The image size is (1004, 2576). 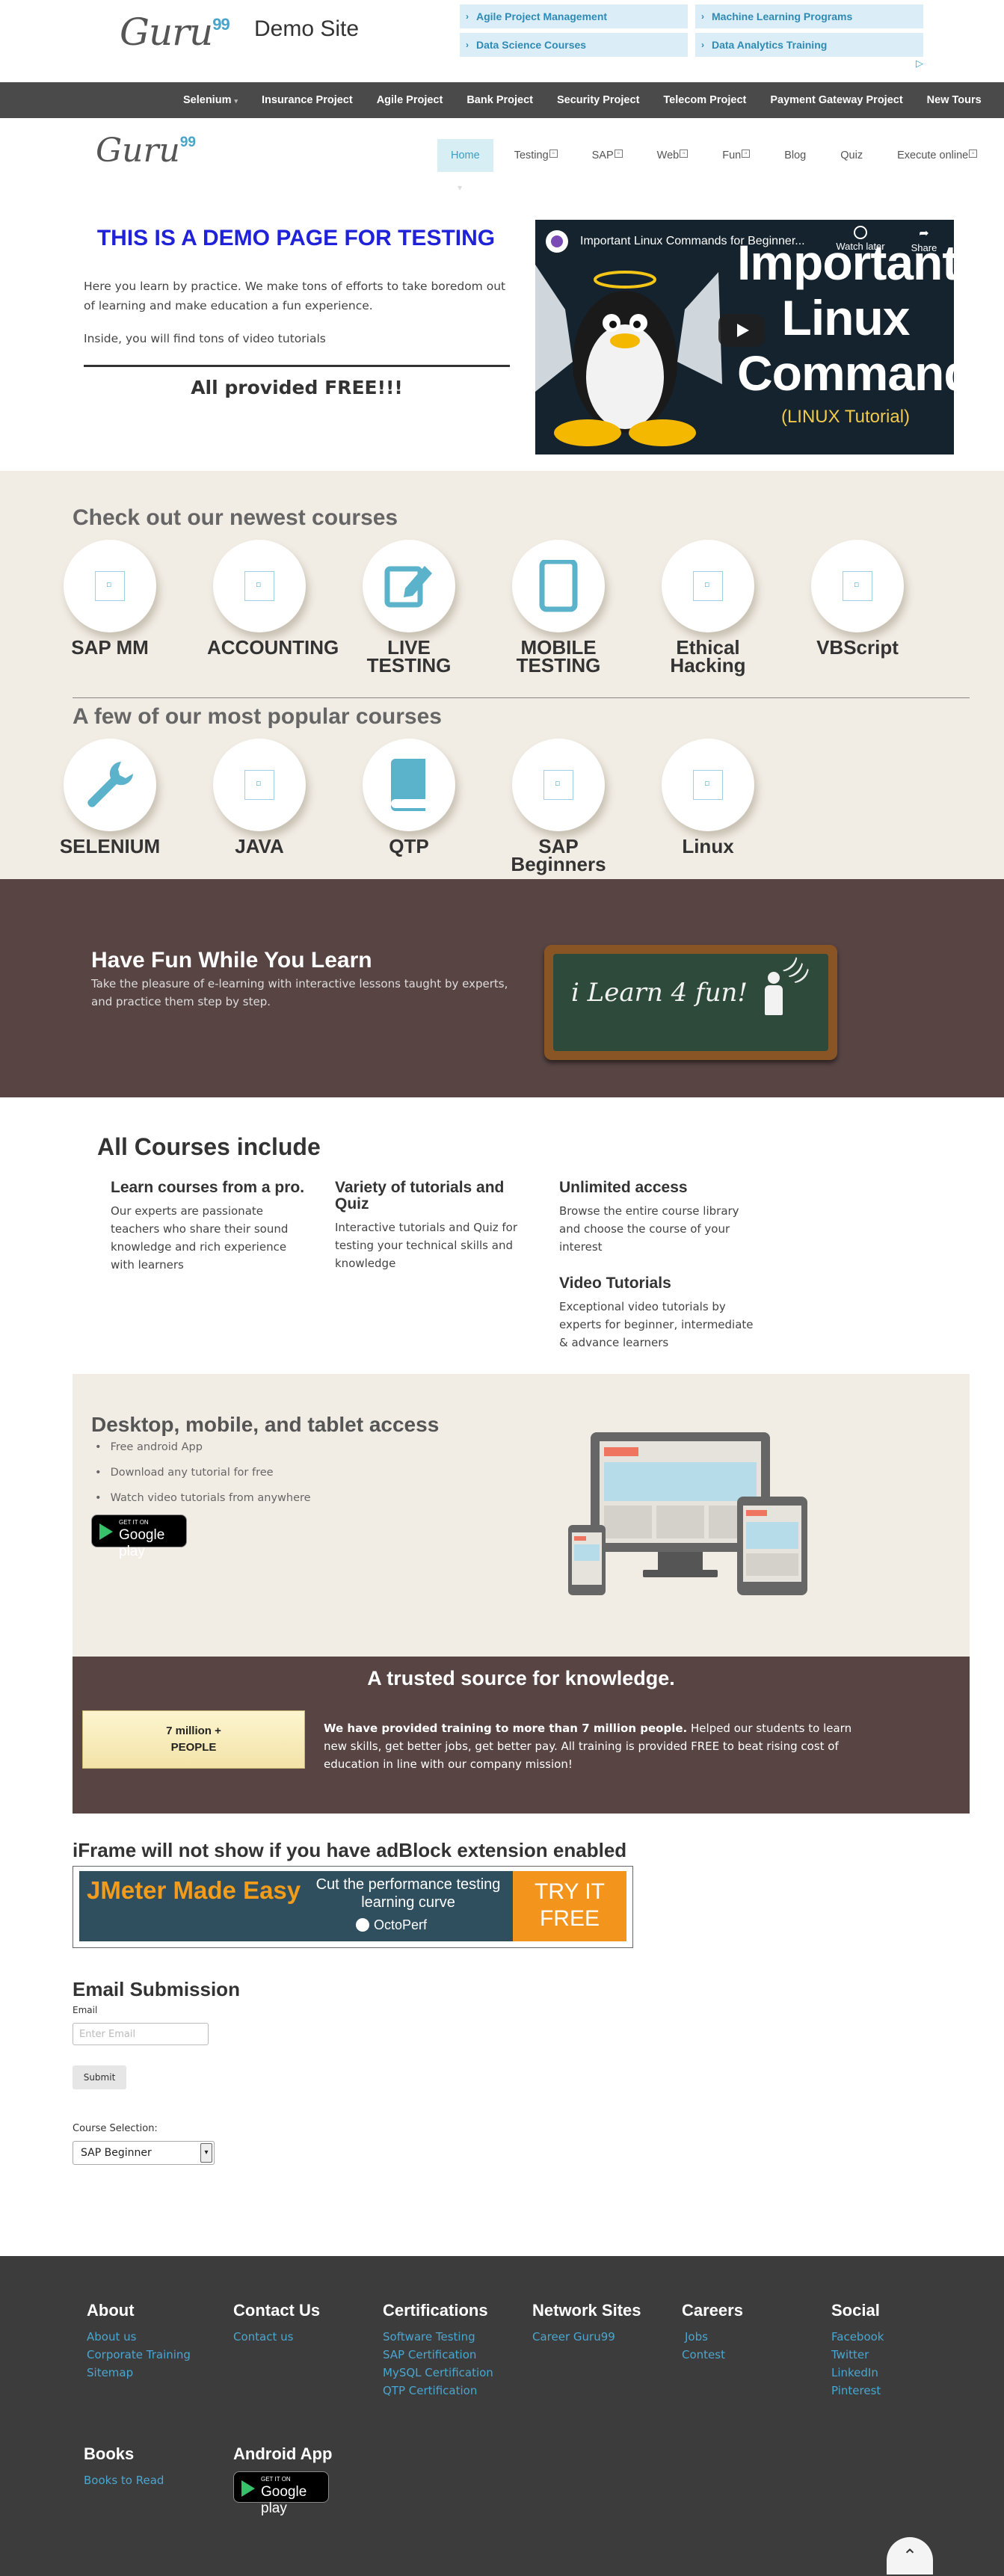 I want to click on footer-col-contact: Contact Us Contact us, so click(x=276, y=2323).